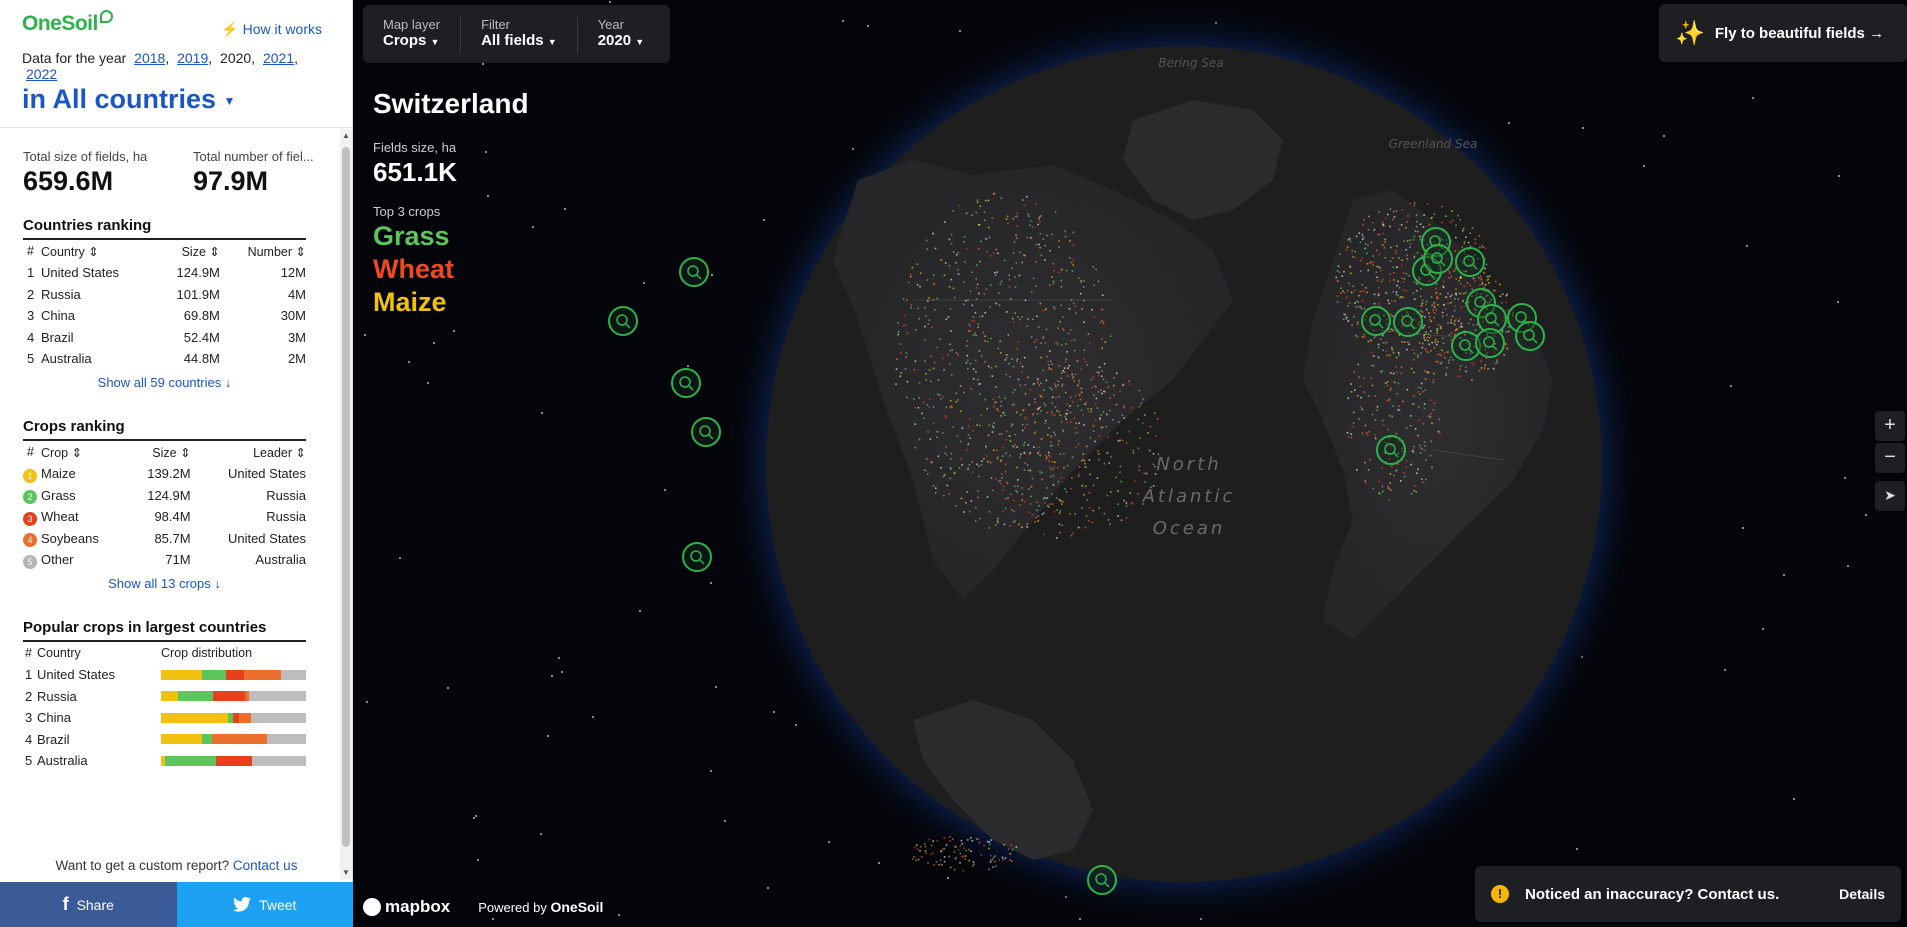 The height and width of the screenshot is (927, 1907). I want to click on table-row: 4 Soybeans 85.7M United States, so click(164, 539).